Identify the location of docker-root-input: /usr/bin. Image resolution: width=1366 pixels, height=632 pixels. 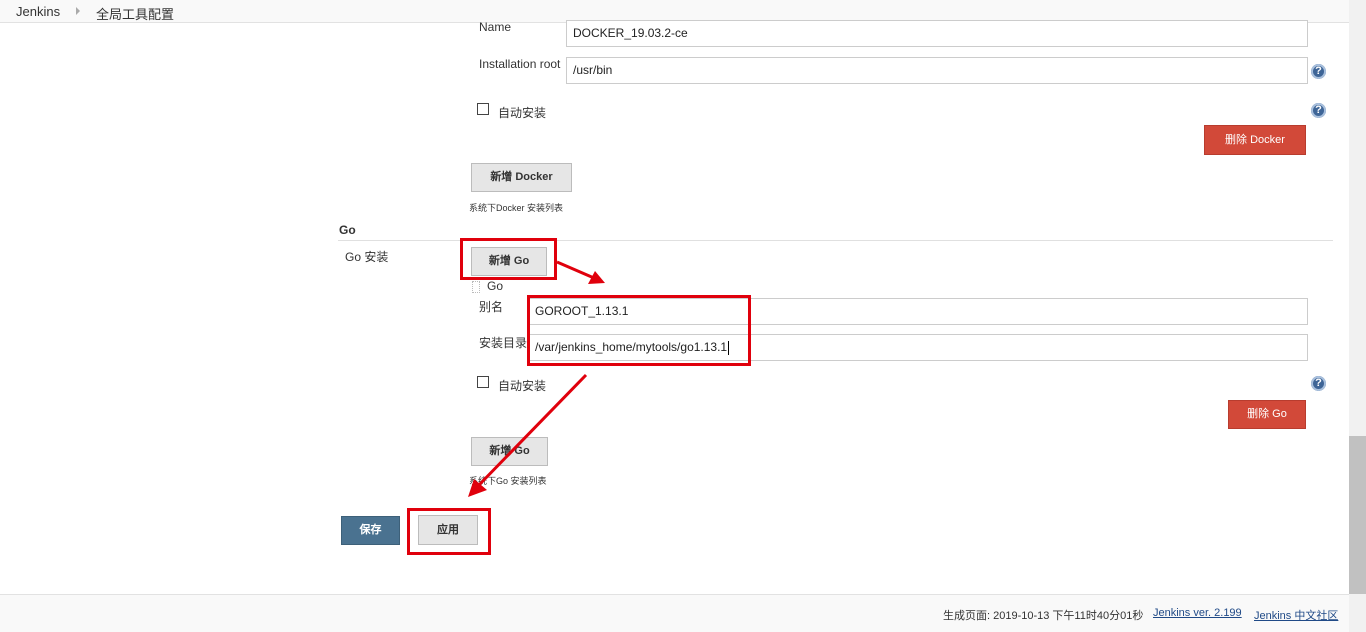
(937, 70).